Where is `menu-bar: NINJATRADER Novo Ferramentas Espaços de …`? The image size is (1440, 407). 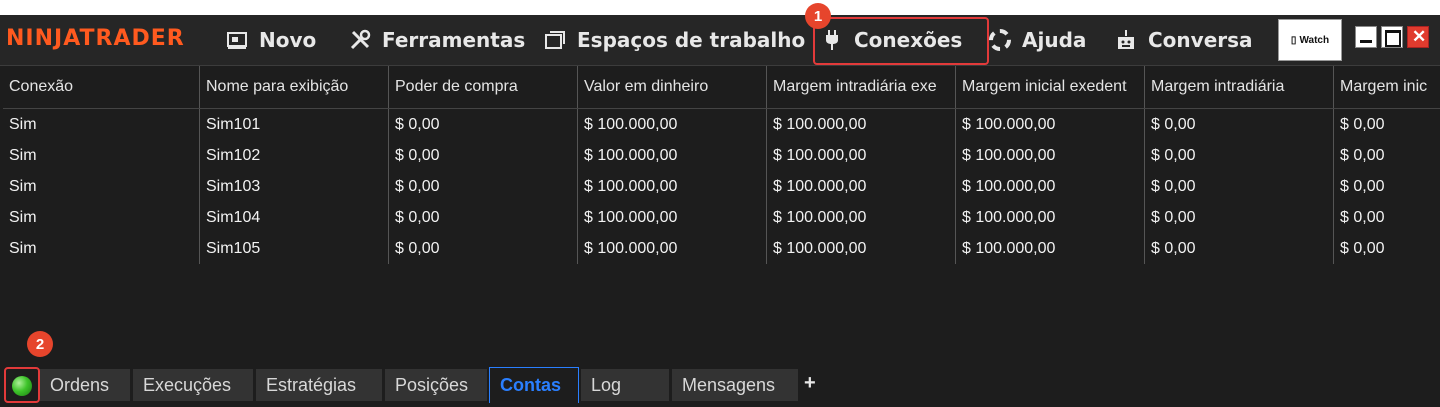
menu-bar: NINJATRADER Novo Ferramentas Espaços de … is located at coordinates (720, 40).